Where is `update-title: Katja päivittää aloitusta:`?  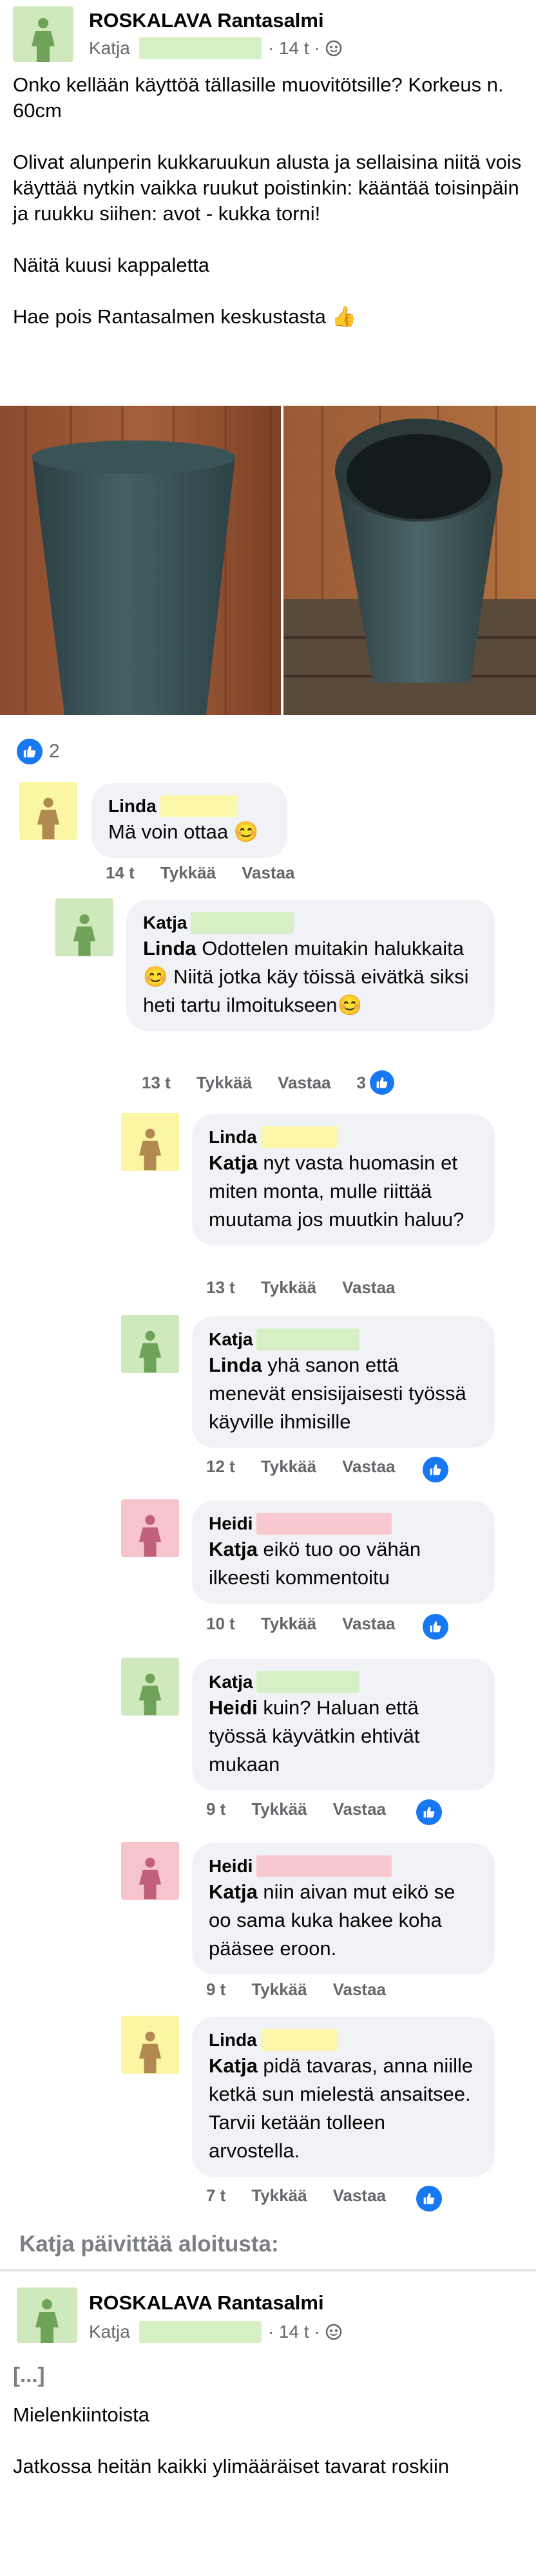
update-title: Katja päivittää aloitusta: is located at coordinates (149, 2244).